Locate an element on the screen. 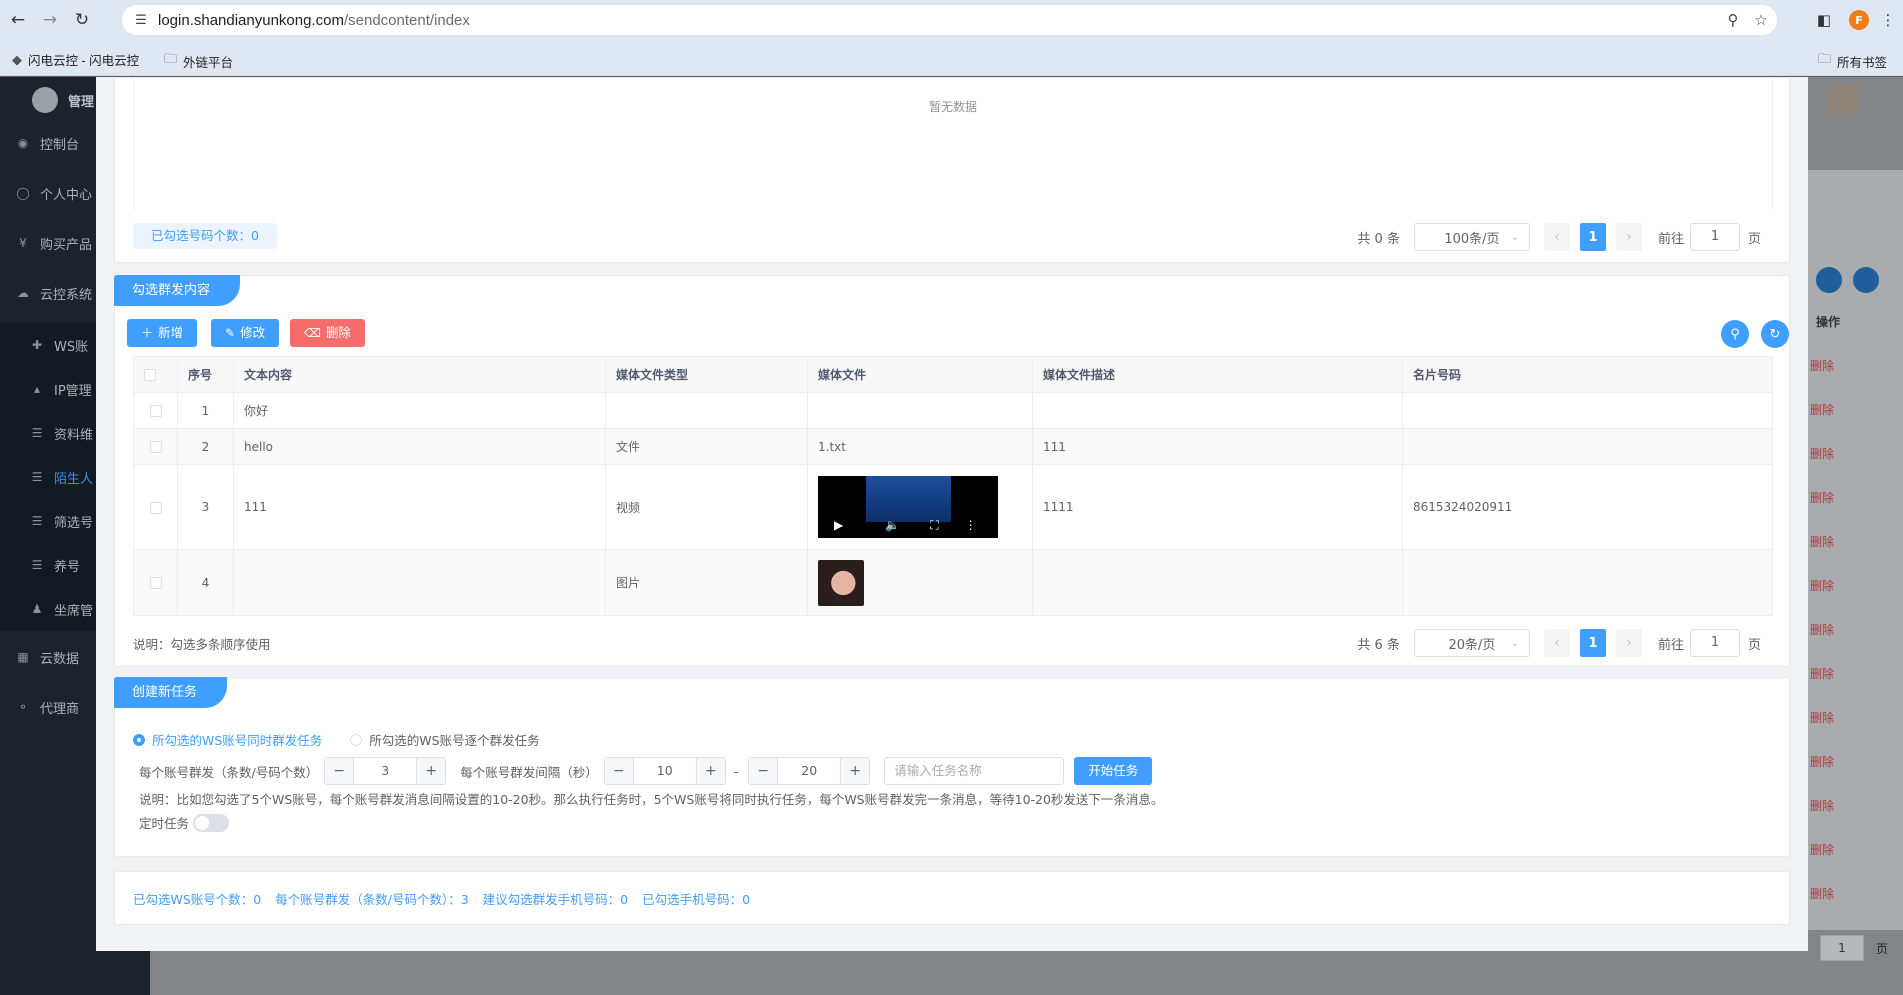 The image size is (1903, 995). data-icon: ▦ is located at coordinates (23, 657).